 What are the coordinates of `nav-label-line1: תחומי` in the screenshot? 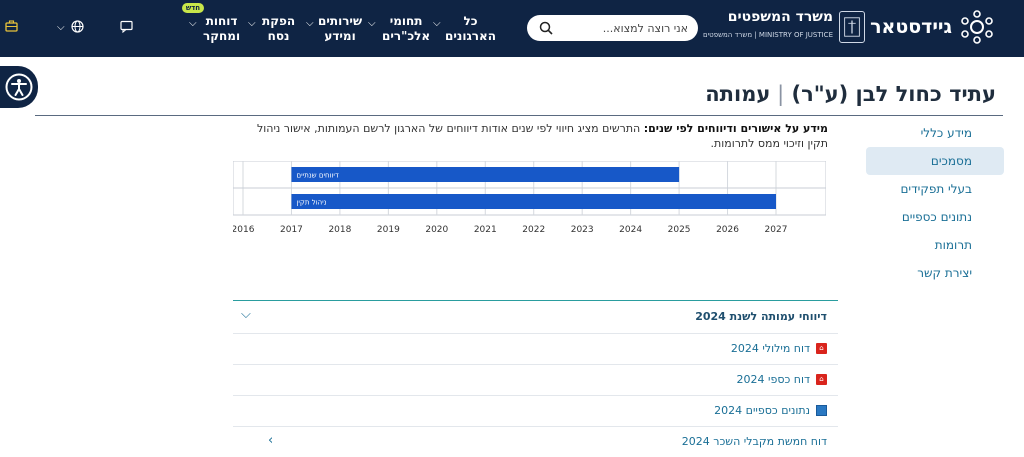 It's located at (406, 21).